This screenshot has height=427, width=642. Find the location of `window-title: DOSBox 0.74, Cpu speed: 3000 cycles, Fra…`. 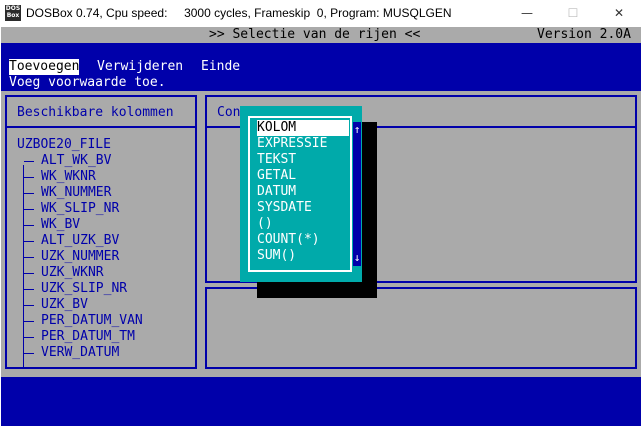

window-title: DOSBox 0.74, Cpu speed: 3000 cycles, Fra… is located at coordinates (239, 13).